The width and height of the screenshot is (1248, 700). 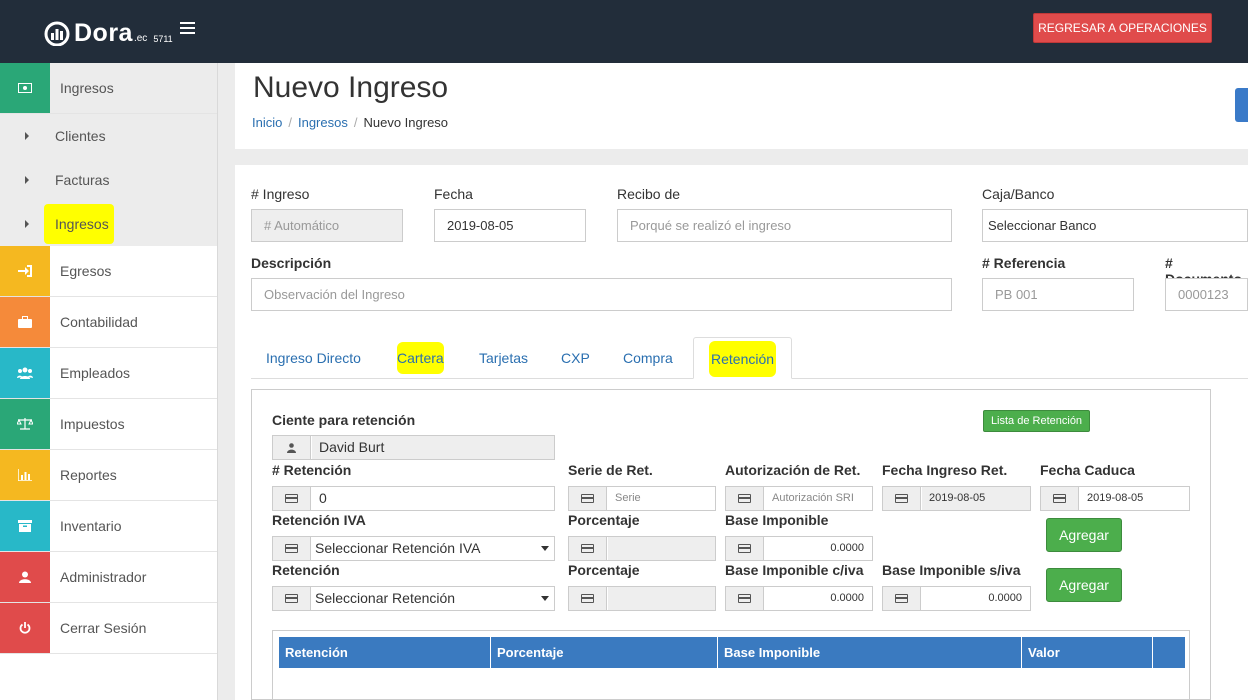 What do you see at coordinates (1206, 294) in the screenshot?
I see `documento-field: 0000123` at bounding box center [1206, 294].